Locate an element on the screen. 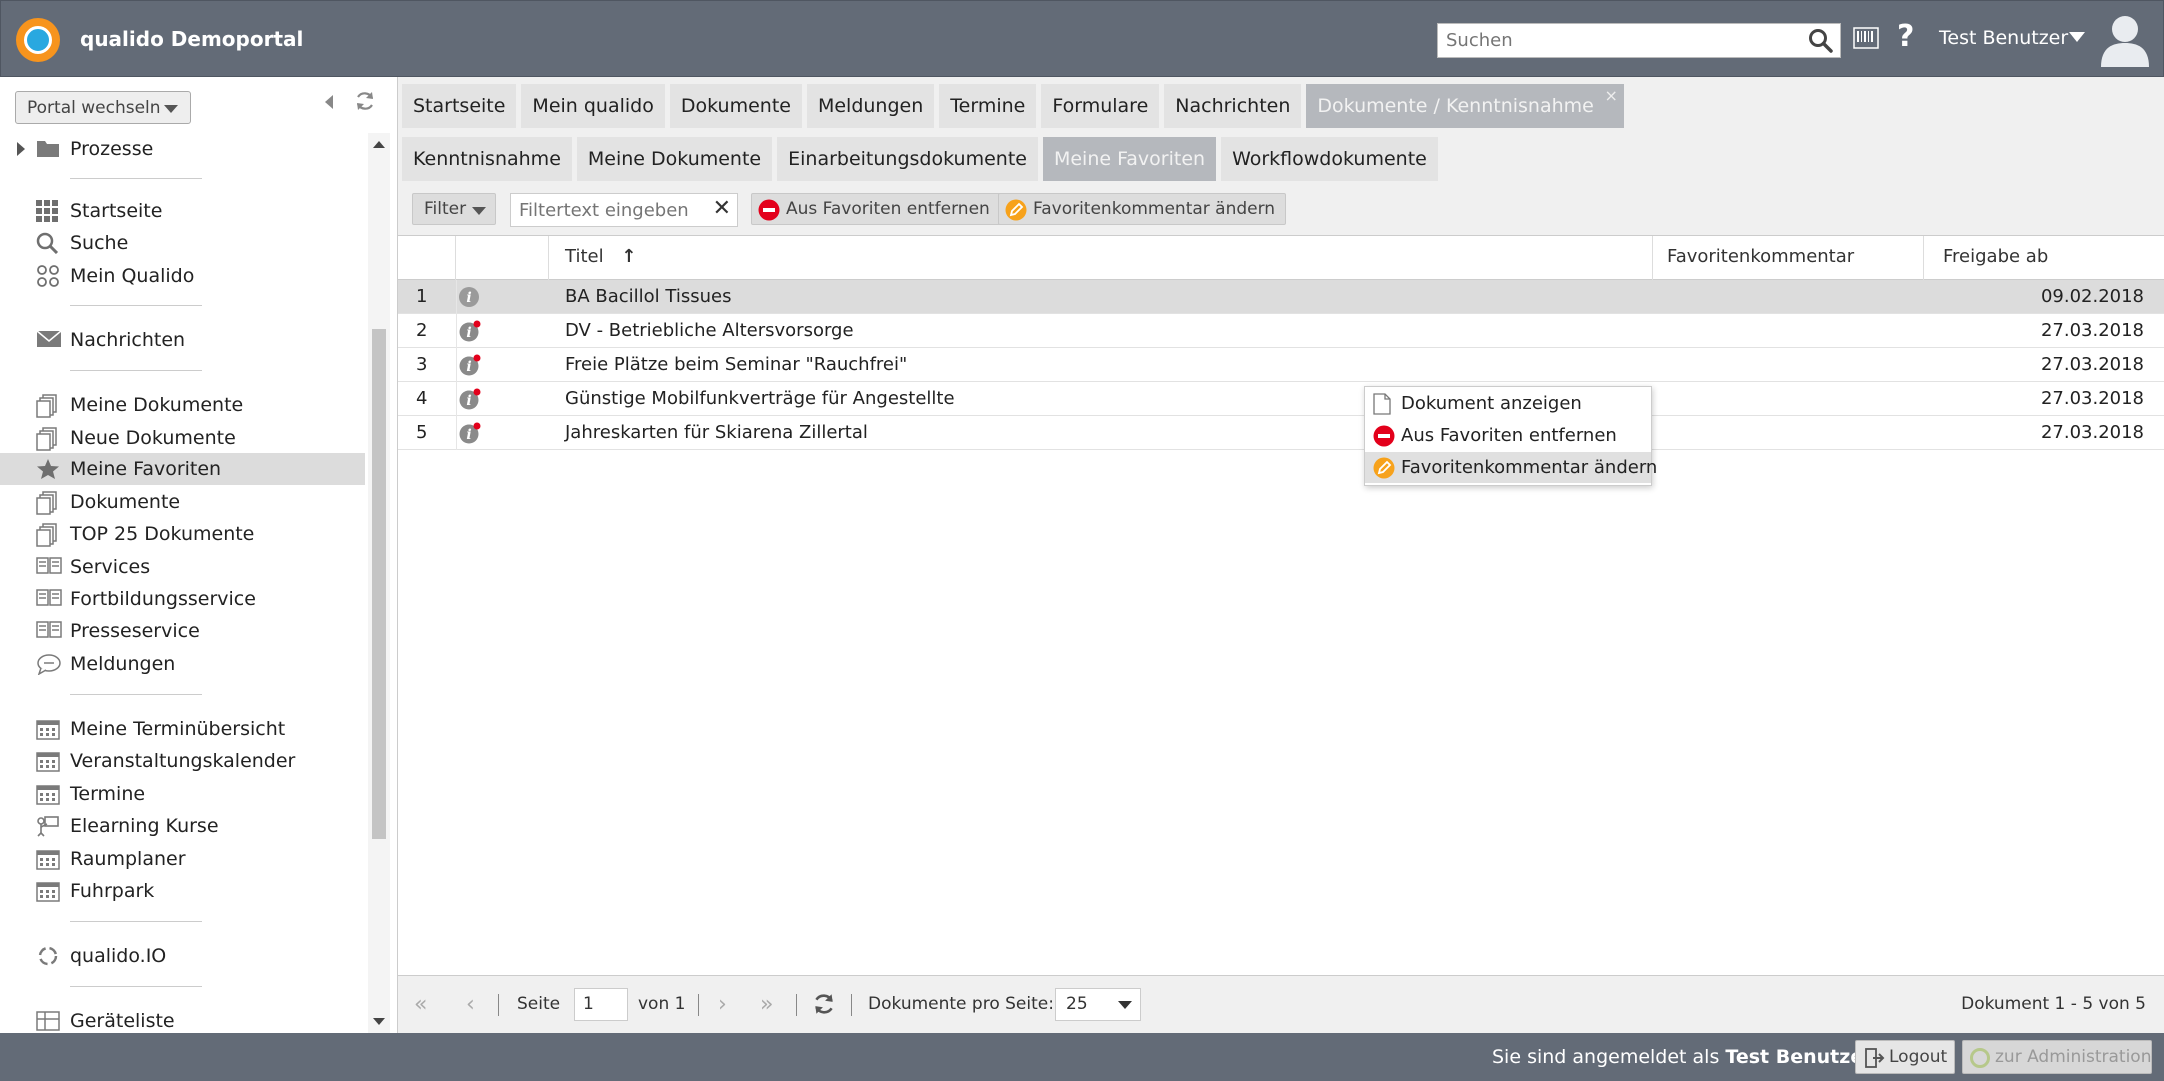 The height and width of the screenshot is (1081, 2164). sidebar-item-top-25-dokumente: TOP 25 Dokumente is located at coordinates (182, 534).